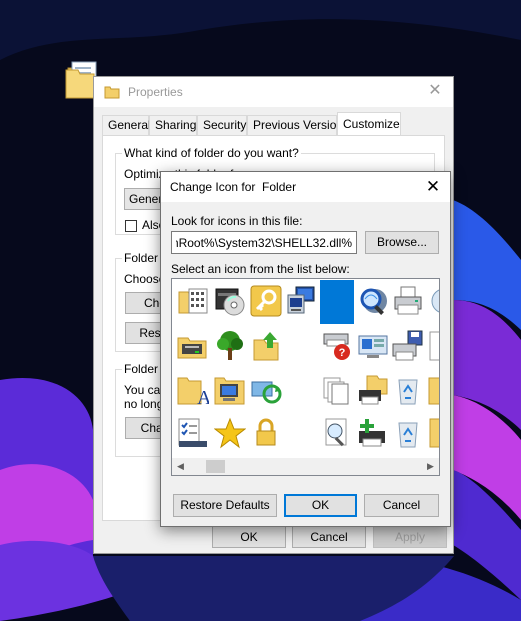  Describe the element at coordinates (433, 301) in the screenshot. I see `globe-partial-icon` at that location.